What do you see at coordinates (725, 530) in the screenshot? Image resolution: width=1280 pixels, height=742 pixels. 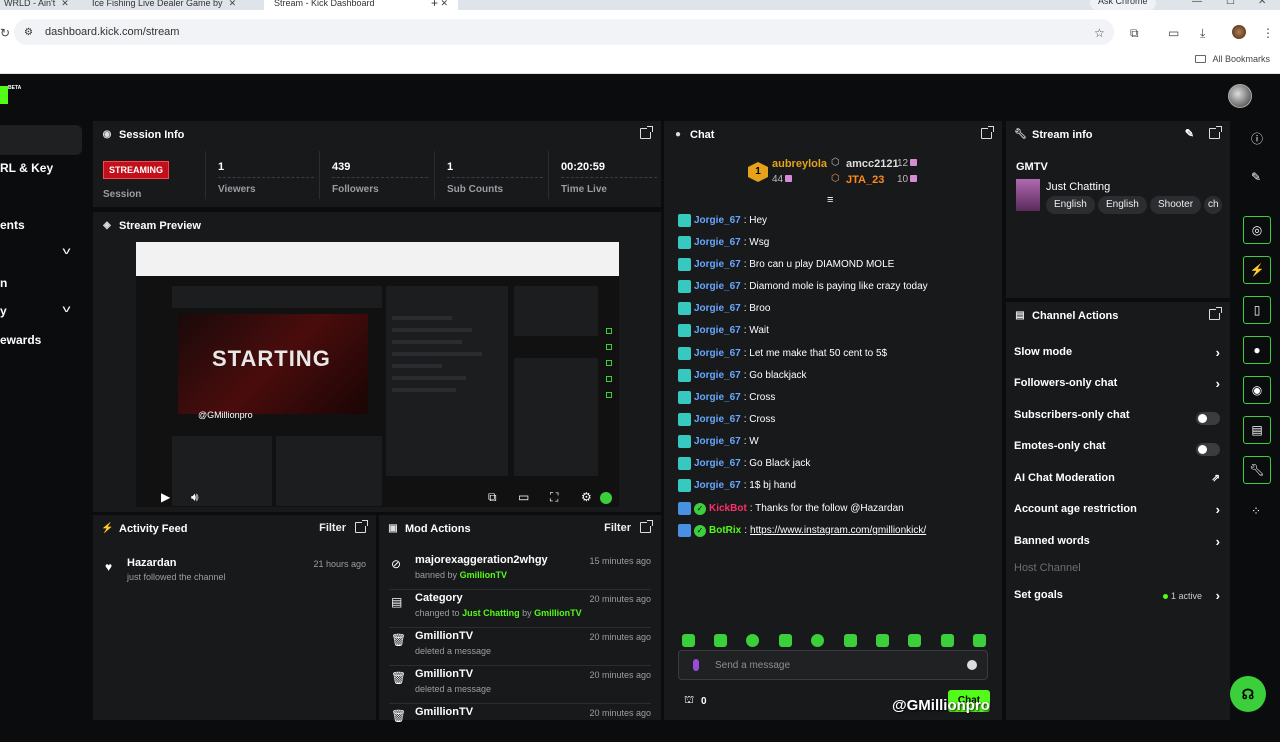 I see `chat-username: BotRix` at bounding box center [725, 530].